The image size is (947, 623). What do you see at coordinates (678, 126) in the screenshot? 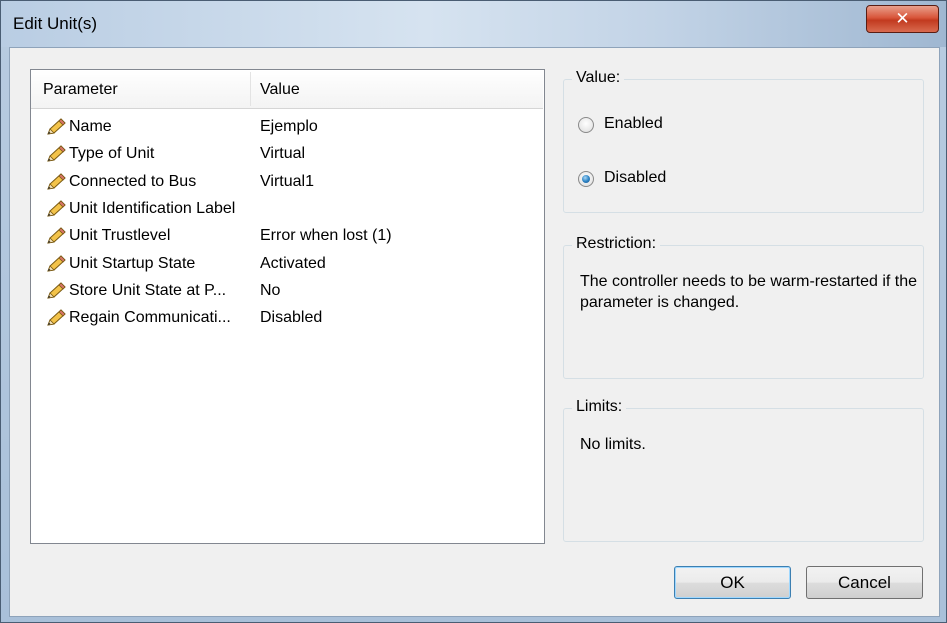
I see `radio-enabled: Enabled` at bounding box center [678, 126].